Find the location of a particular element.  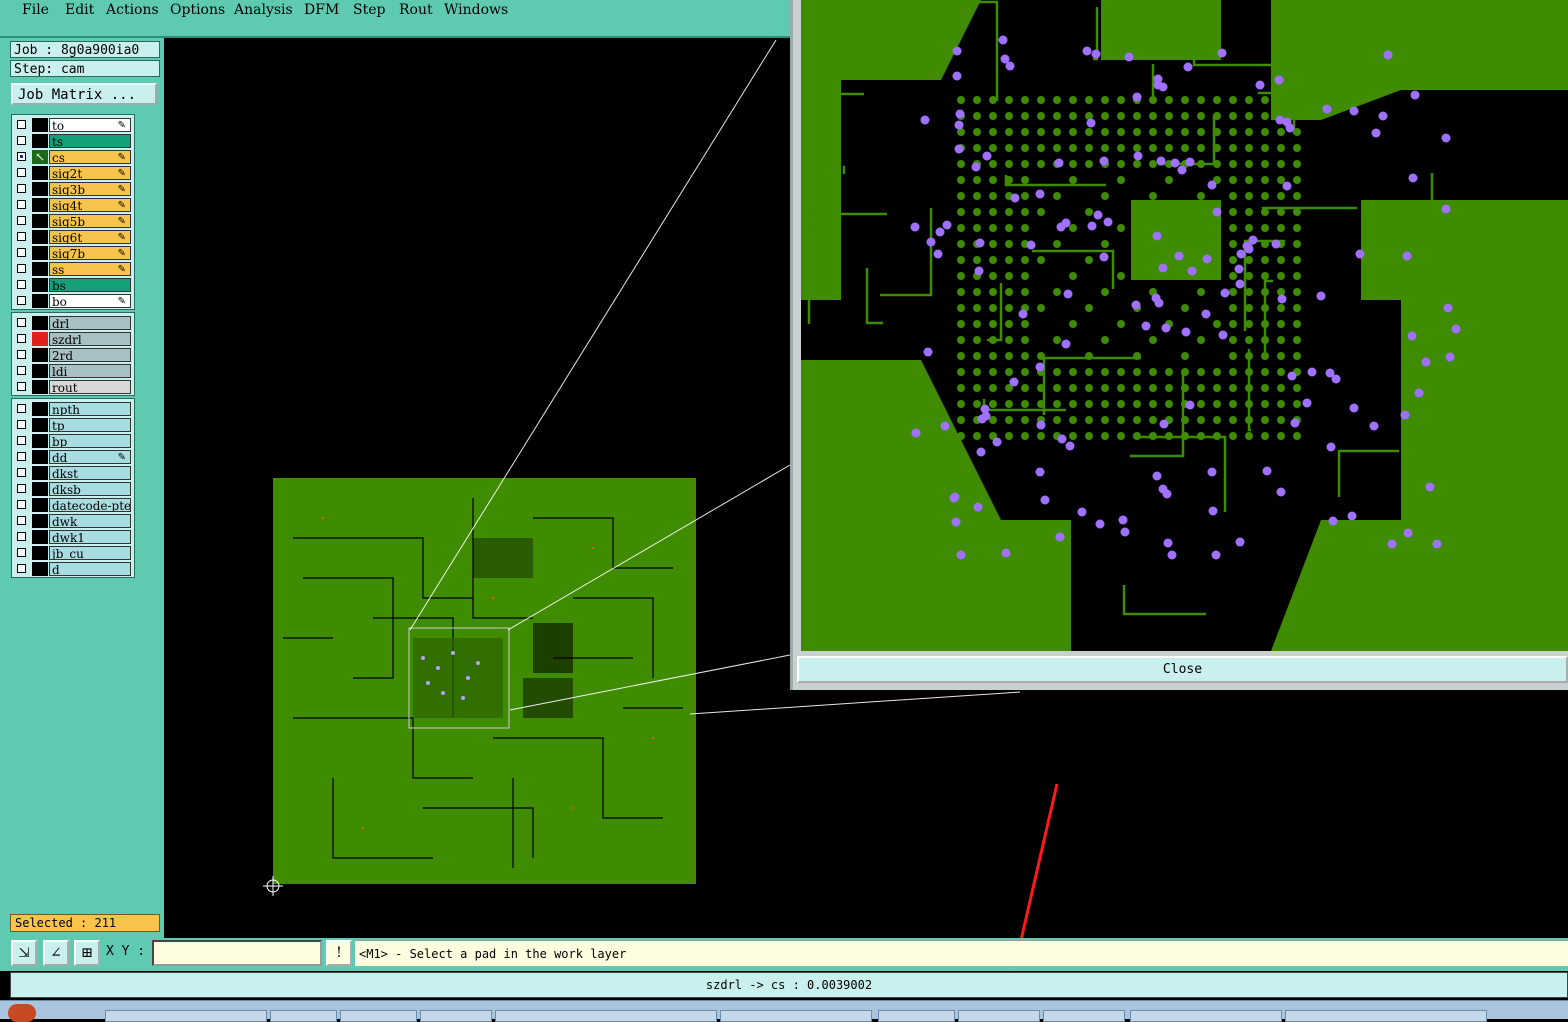

layer-row-sig4t: sig4t ✎ is located at coordinates (73, 205).